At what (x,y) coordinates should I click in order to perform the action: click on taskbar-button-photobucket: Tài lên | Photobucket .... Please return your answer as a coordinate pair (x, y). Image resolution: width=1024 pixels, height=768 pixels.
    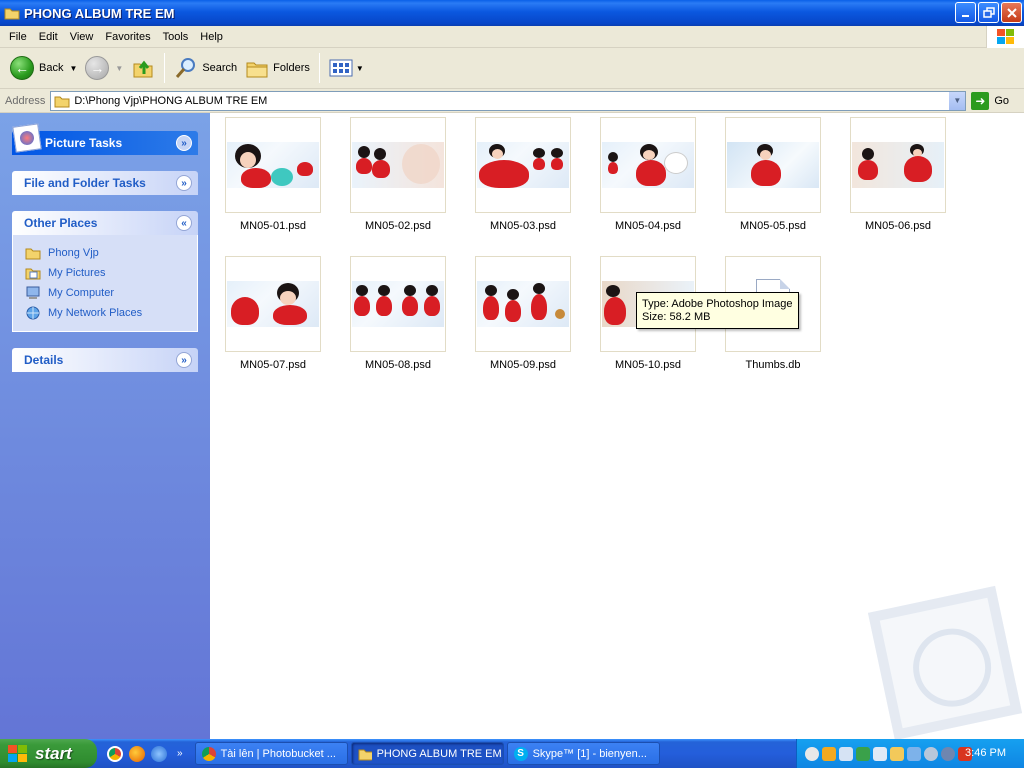
    Looking at the image, I should click on (271, 753).